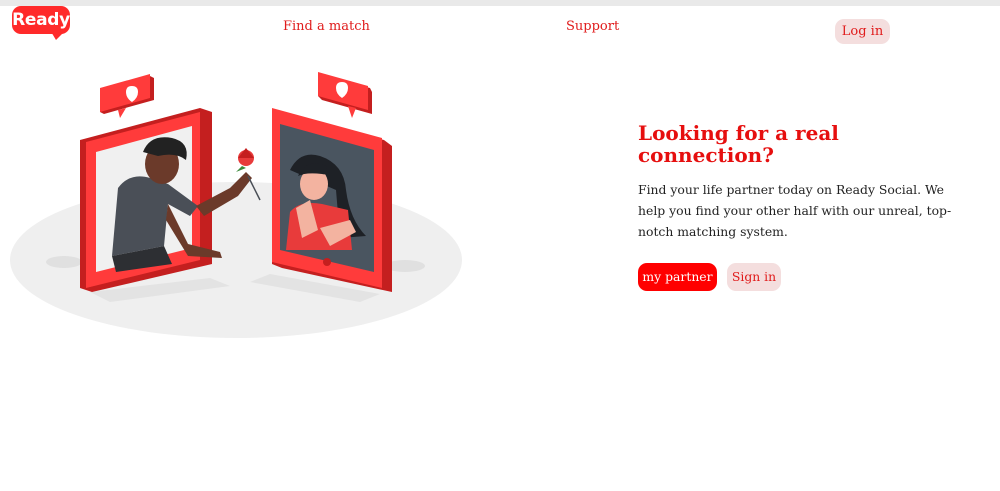  What do you see at coordinates (862, 31) in the screenshot?
I see `login-button: Log in` at bounding box center [862, 31].